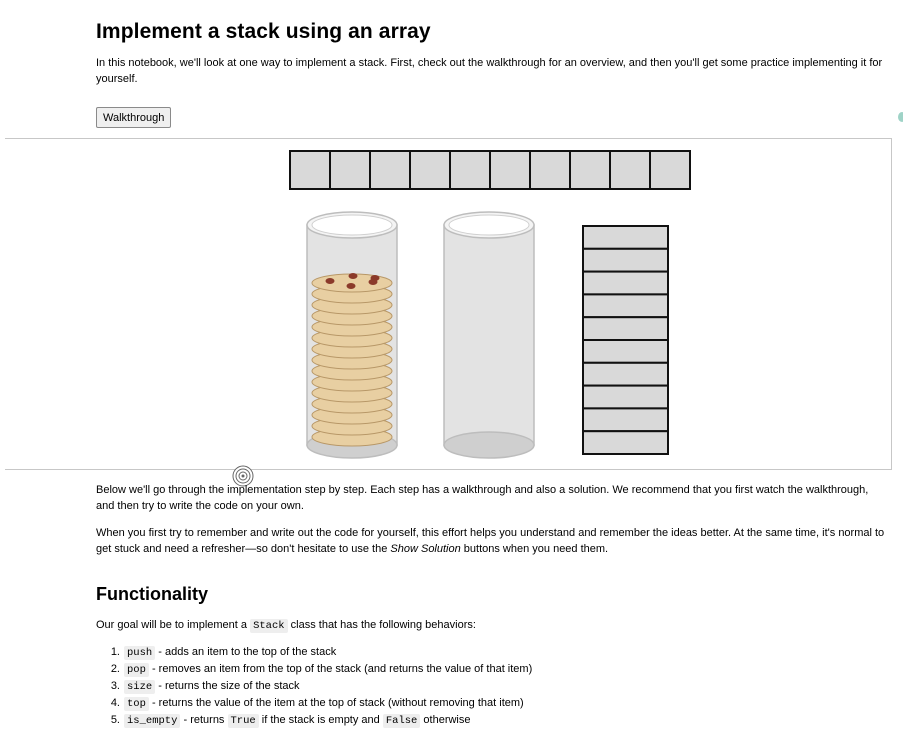 The width and height of the screenshot is (903, 733). Describe the element at coordinates (136, 670) in the screenshot. I see `method-code: pop` at that location.